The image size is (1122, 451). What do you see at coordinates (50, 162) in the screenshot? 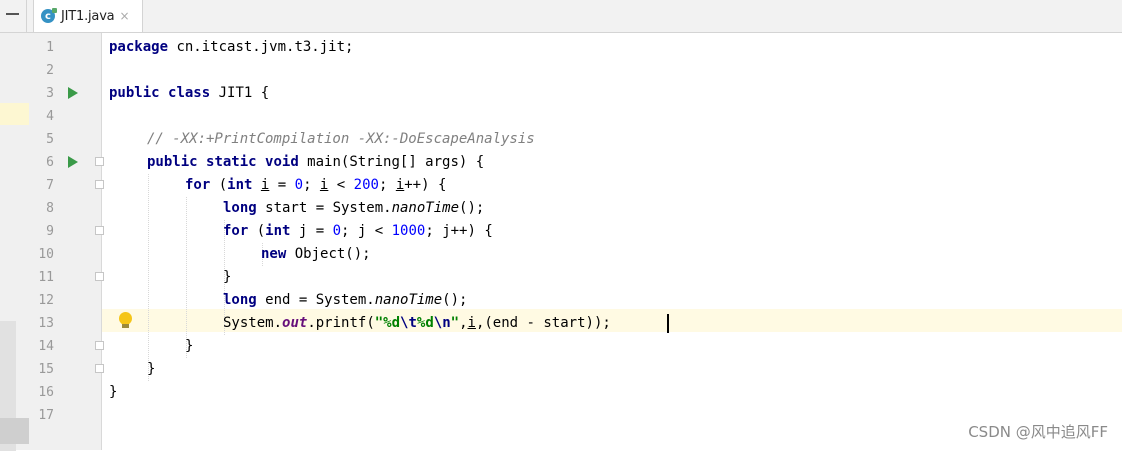
I see `line-number: 6` at bounding box center [50, 162].